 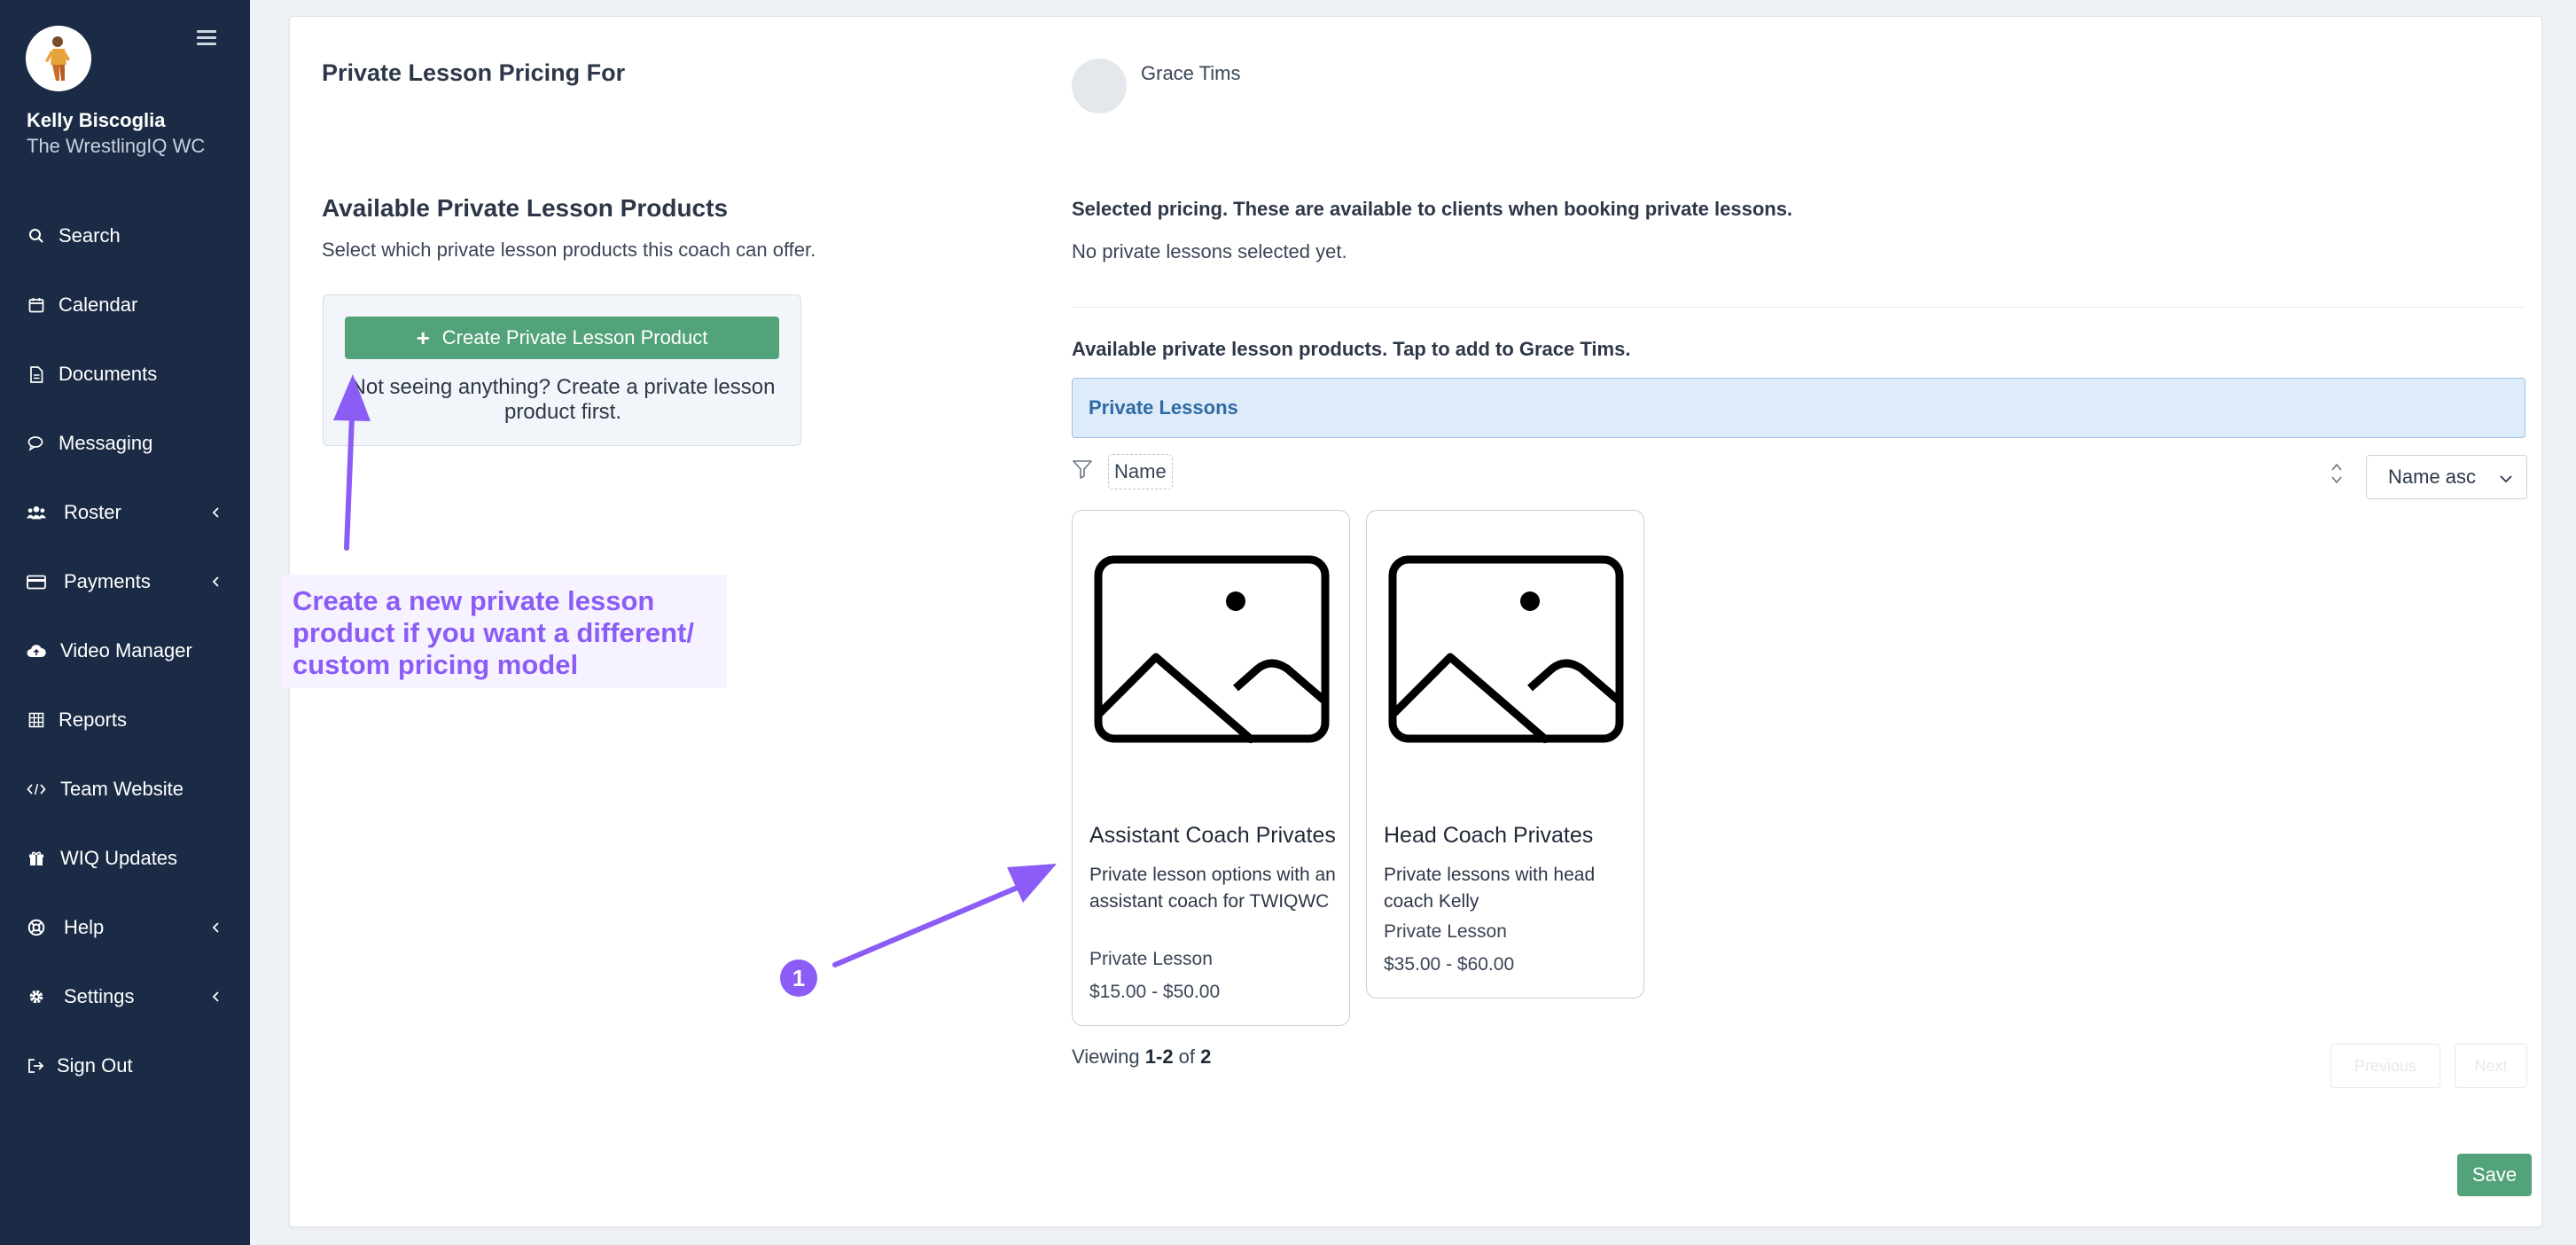 What do you see at coordinates (116, 146) in the screenshot?
I see `team-name: The WrestlingIQ WC` at bounding box center [116, 146].